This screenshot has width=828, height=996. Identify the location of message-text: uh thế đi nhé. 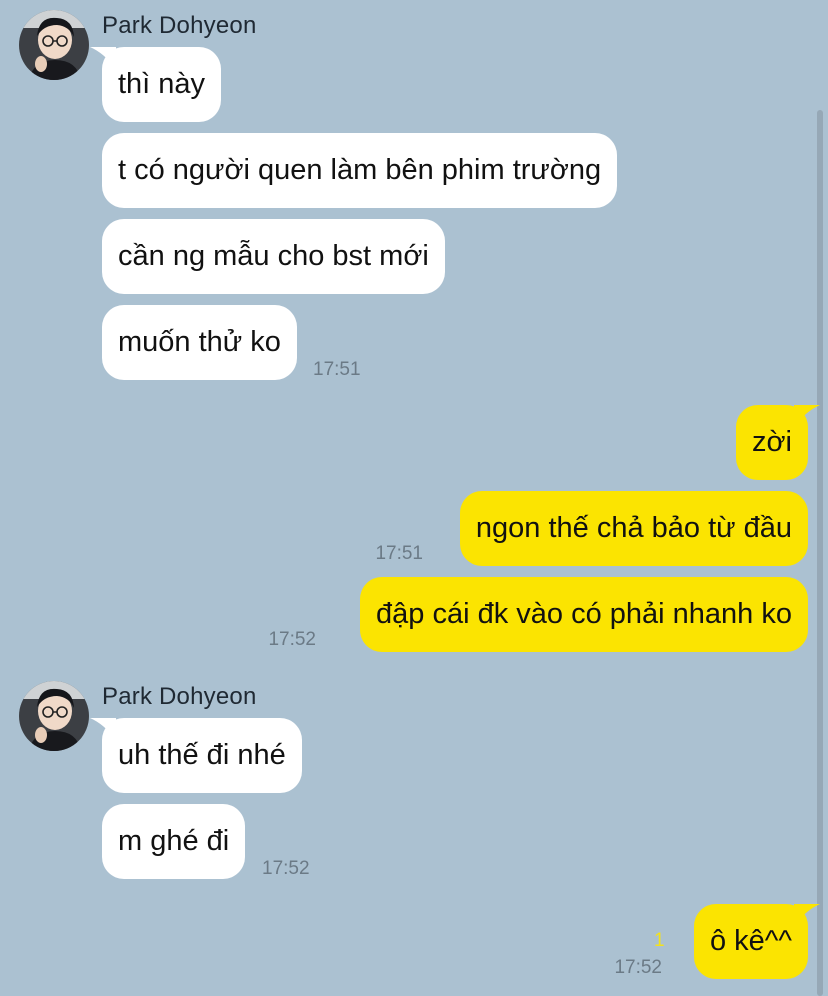
(202, 755).